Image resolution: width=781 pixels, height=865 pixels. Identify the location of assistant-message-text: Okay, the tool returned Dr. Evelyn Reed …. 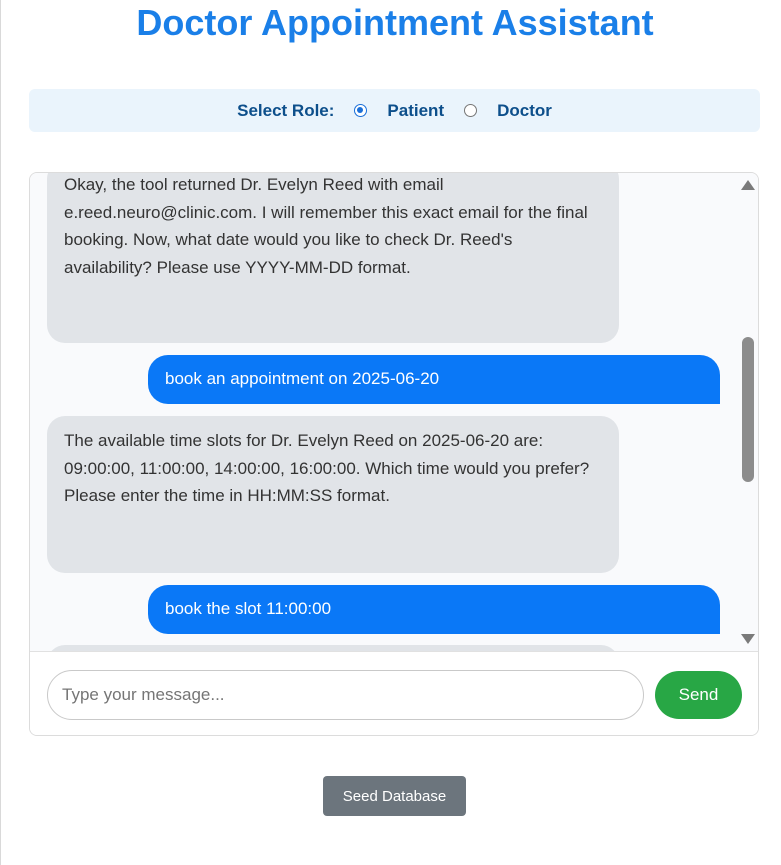
(326, 226).